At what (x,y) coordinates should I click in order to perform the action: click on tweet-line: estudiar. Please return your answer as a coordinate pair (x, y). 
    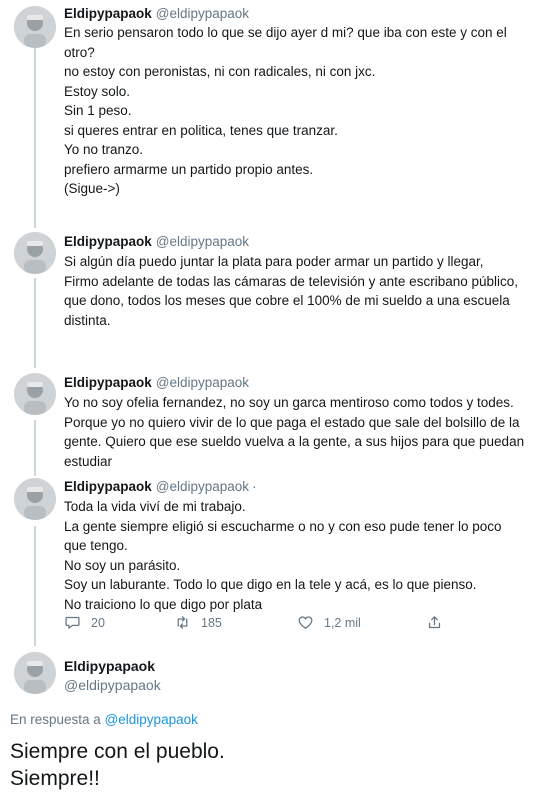
    Looking at the image, I should click on (88, 461).